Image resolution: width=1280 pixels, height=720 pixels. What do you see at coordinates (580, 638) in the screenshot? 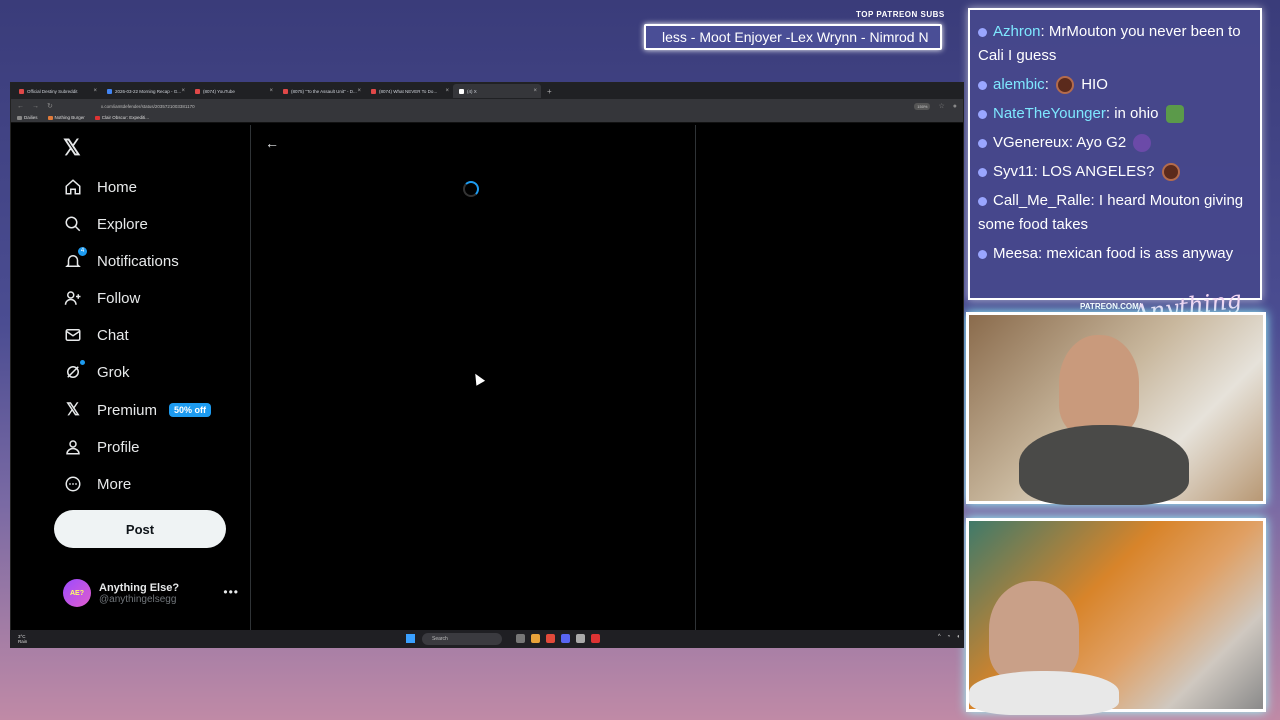
I see `steam-icon` at bounding box center [580, 638].